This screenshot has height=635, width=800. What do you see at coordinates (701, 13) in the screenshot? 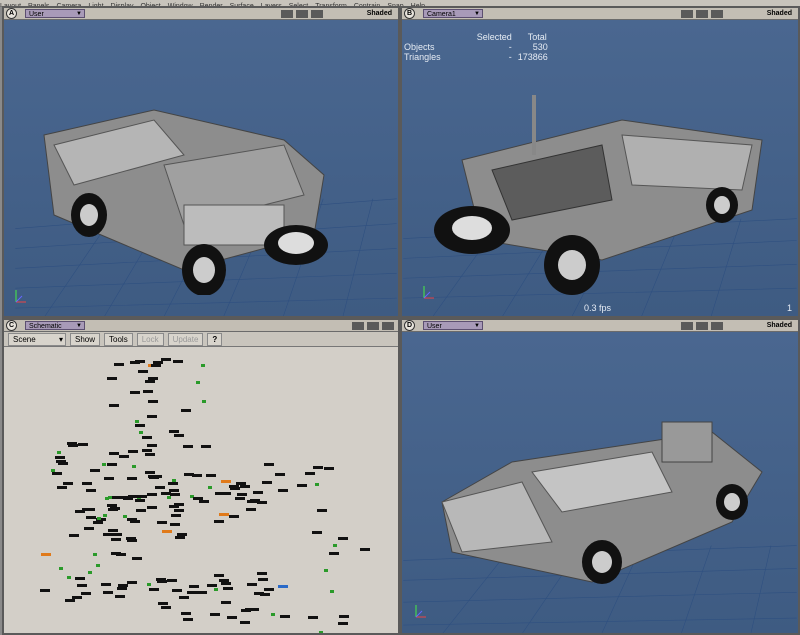
I see `grid-icon` at bounding box center [701, 13].